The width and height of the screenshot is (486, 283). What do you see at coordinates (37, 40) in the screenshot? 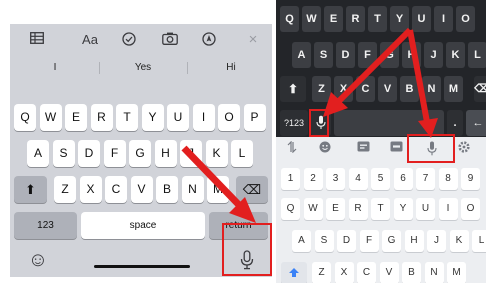
I see `table-icon` at bounding box center [37, 40].